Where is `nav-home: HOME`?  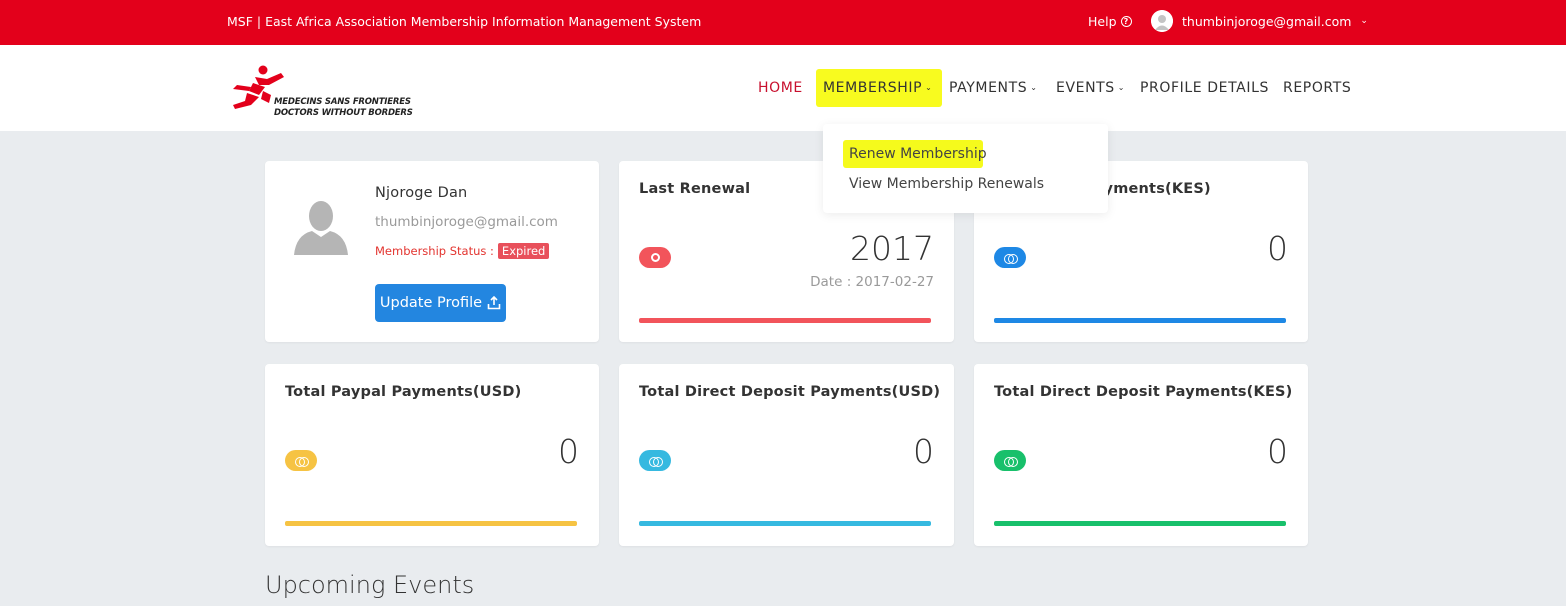 nav-home: HOME is located at coordinates (780, 88).